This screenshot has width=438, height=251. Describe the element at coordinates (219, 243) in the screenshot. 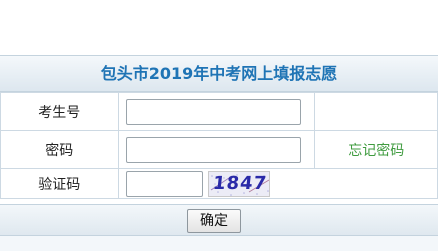

I see `footer-strip` at that location.